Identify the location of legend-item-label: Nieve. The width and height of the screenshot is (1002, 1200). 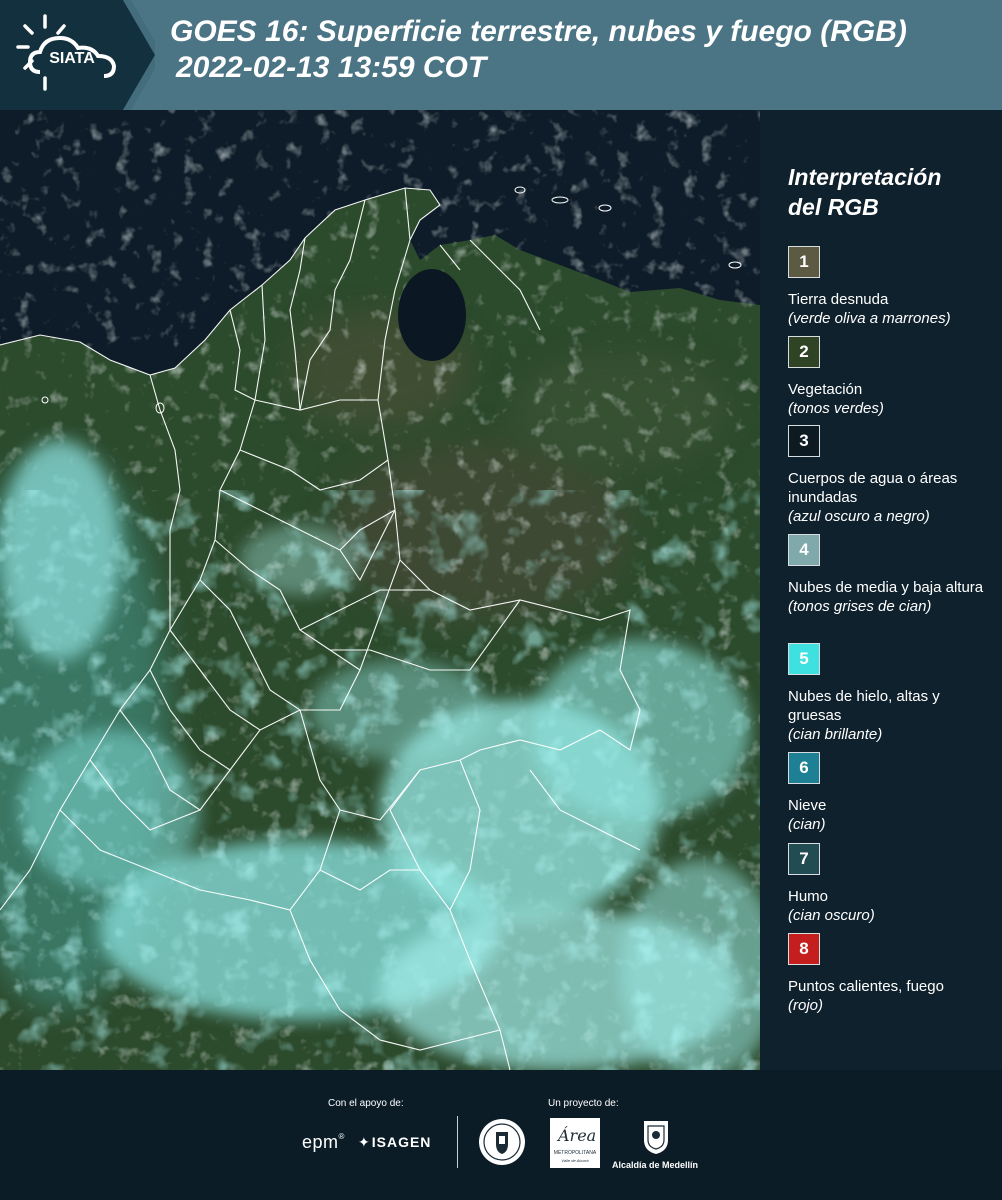
(807, 805).